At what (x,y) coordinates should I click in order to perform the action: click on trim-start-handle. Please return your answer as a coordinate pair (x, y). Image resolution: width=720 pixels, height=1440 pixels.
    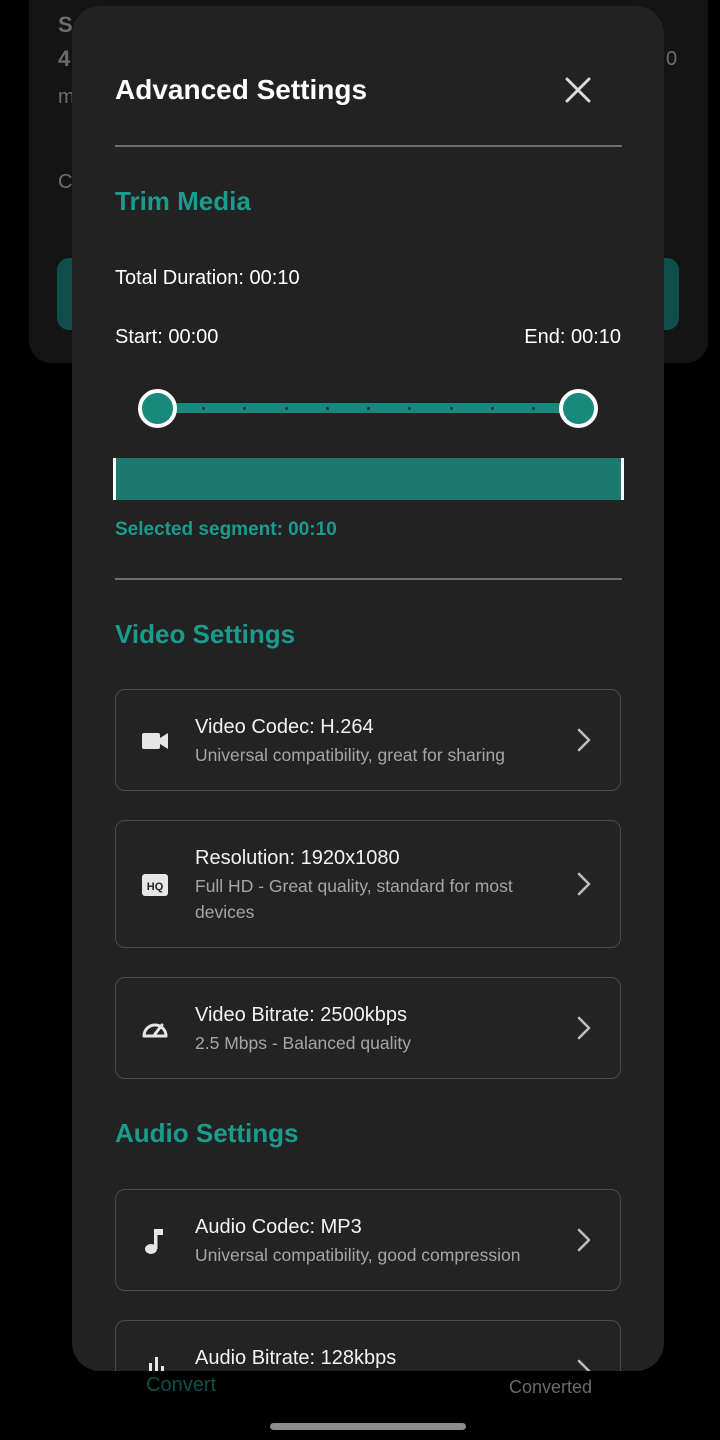
    Looking at the image, I should click on (114, 479).